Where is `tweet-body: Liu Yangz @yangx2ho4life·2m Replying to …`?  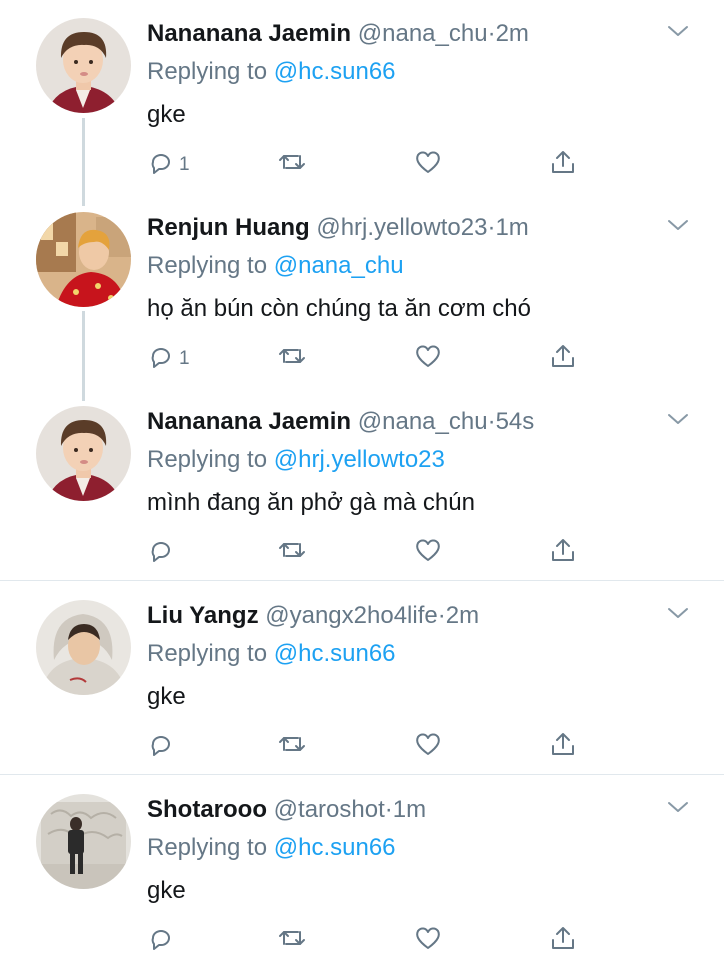 tweet-body: Liu Yangz @yangx2ho4life·2m Replying to … is located at coordinates (415, 657).